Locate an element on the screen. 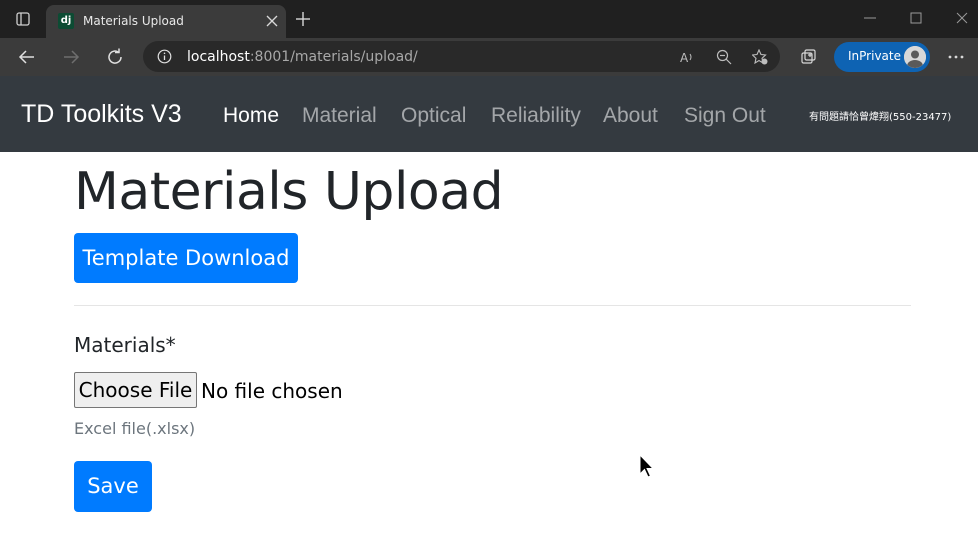 Image resolution: width=978 pixels, height=540 pixels. back-icon is located at coordinates (27, 57).